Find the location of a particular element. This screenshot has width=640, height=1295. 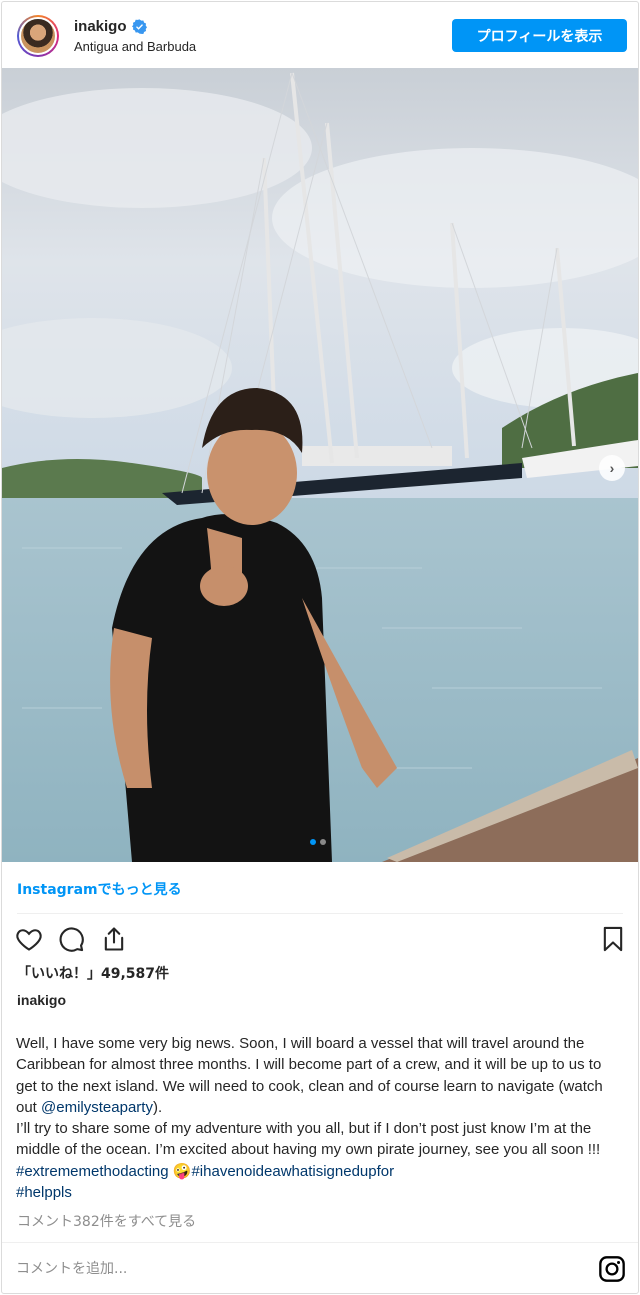

action-bar is located at coordinates (321, 939).